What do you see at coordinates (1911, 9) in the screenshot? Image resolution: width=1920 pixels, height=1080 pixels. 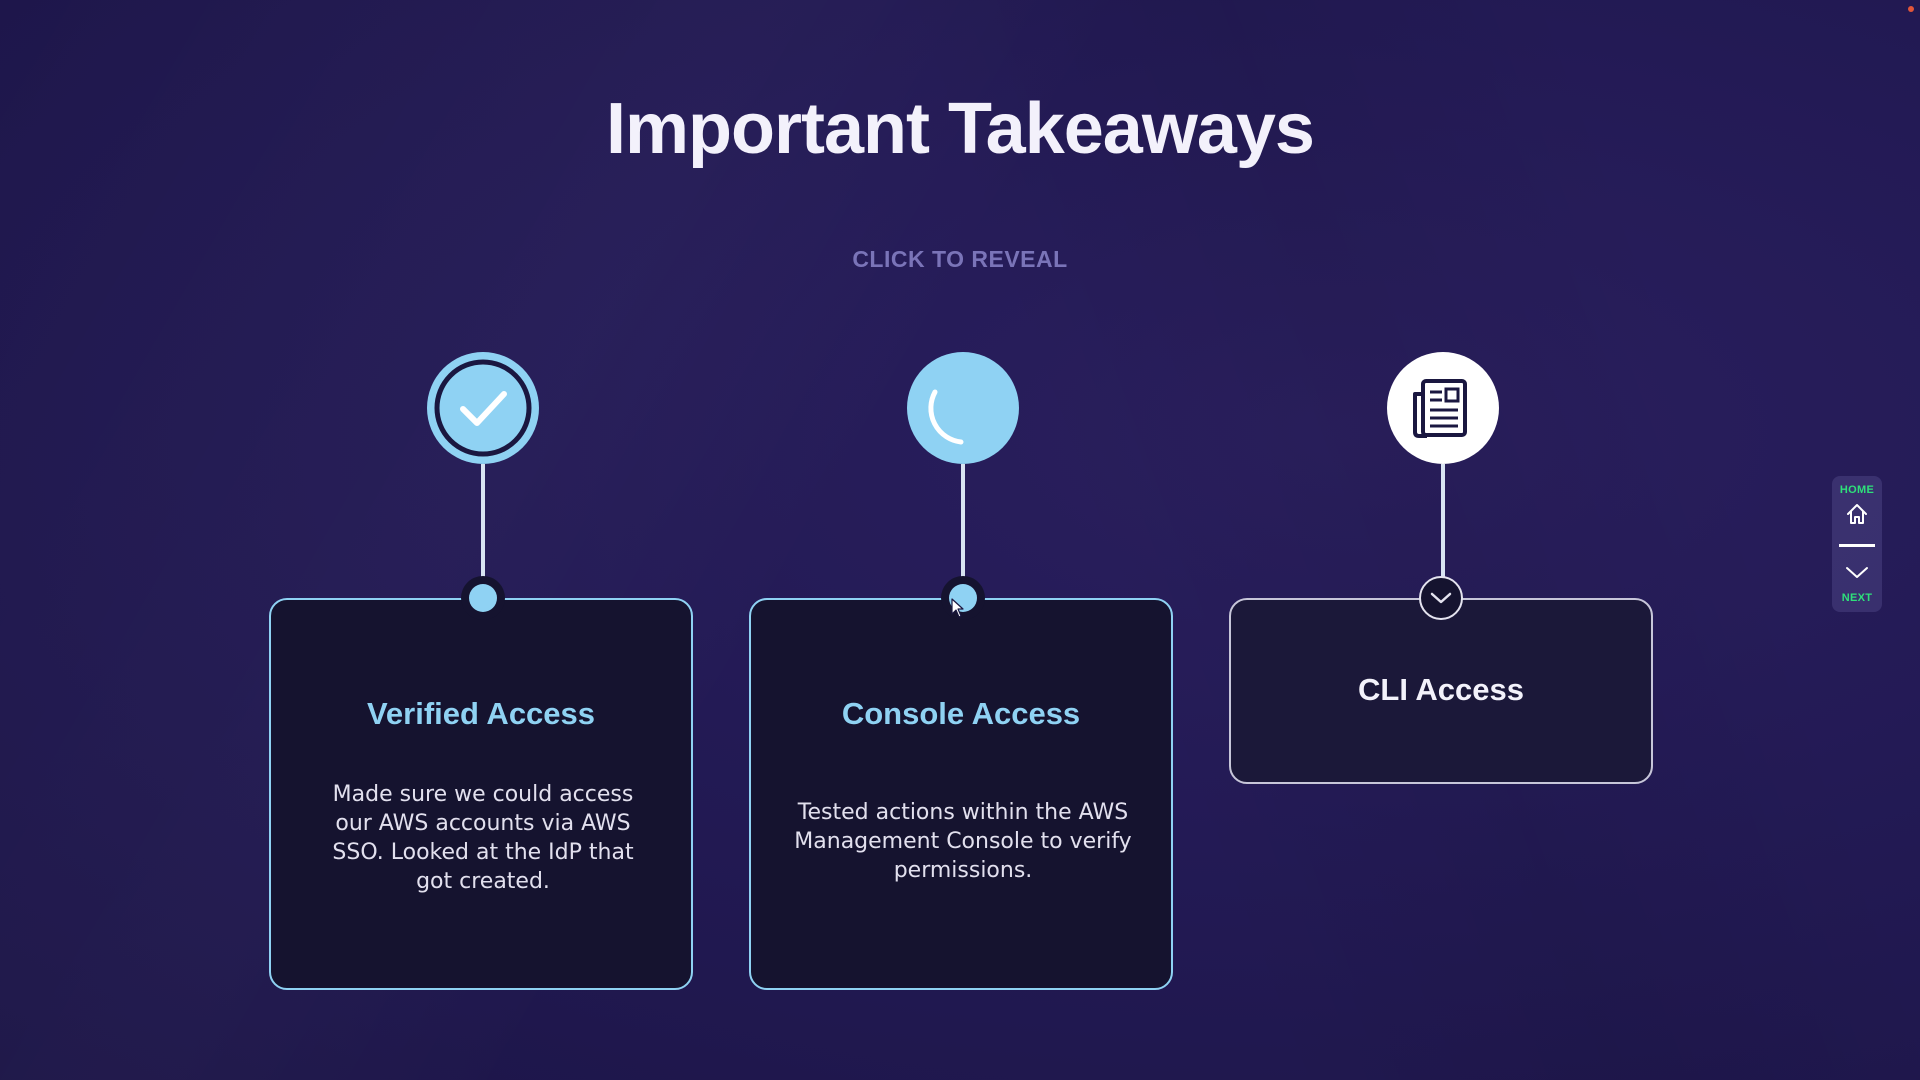 I see `recording-indicator` at bounding box center [1911, 9].